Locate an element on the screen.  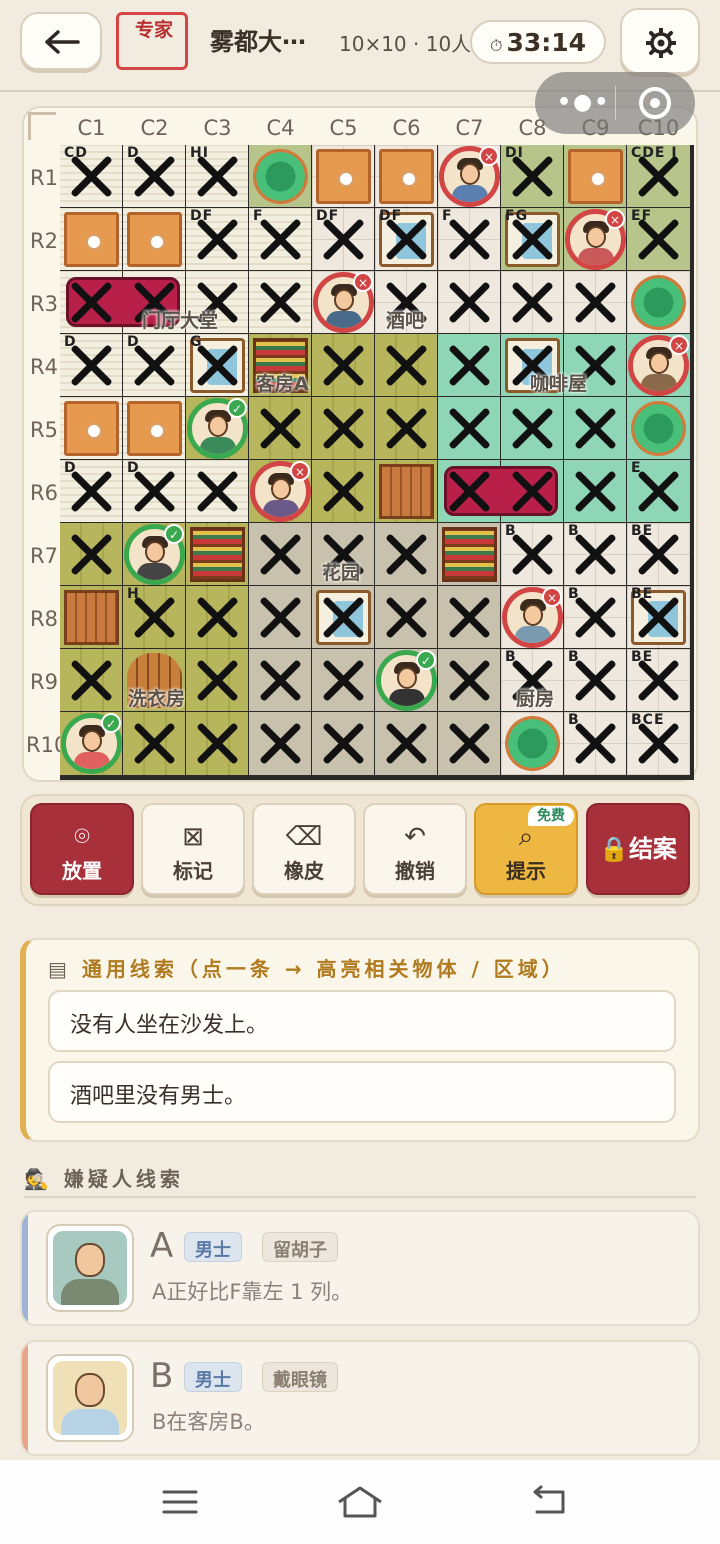
board-cell: BCE is located at coordinates (658, 743).